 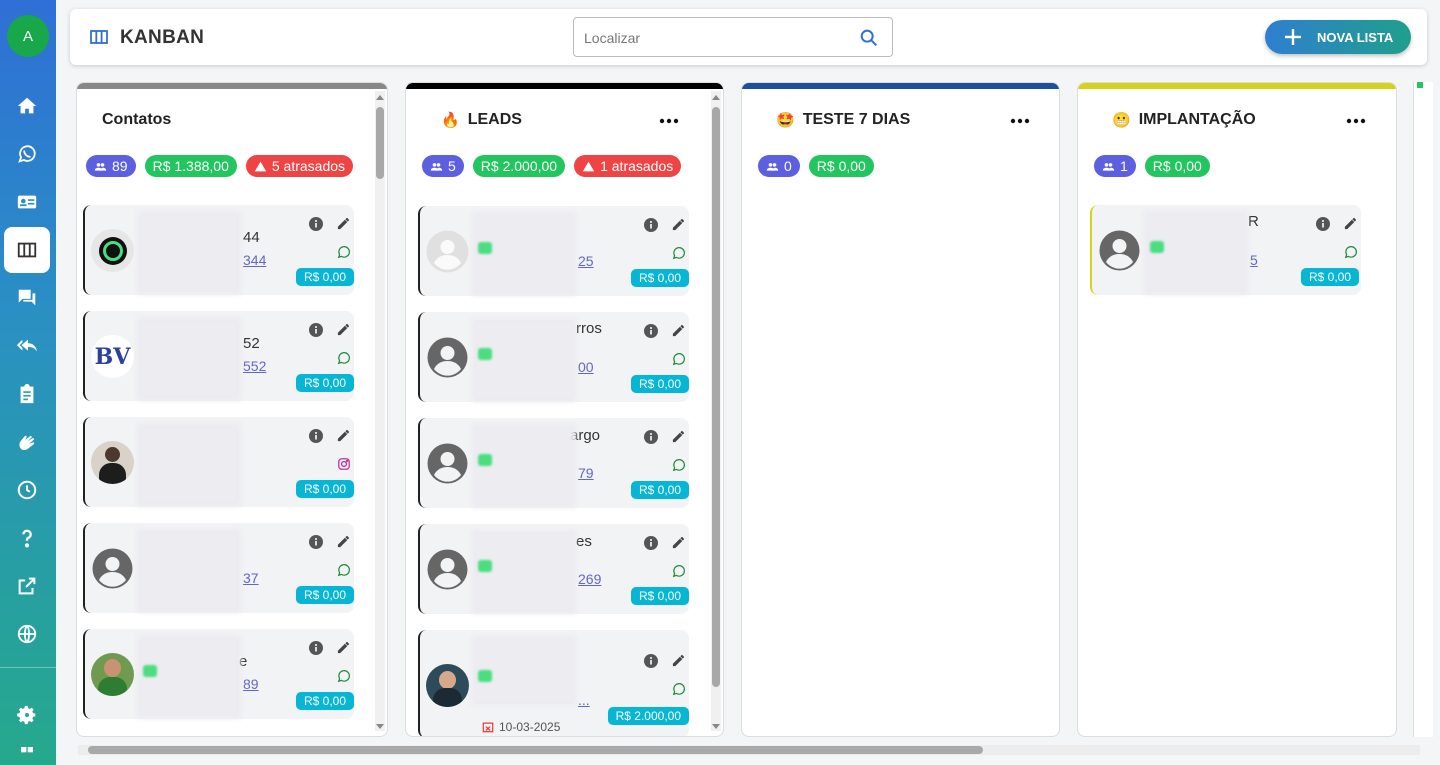 I want to click on home-icon, so click(x=27, y=106).